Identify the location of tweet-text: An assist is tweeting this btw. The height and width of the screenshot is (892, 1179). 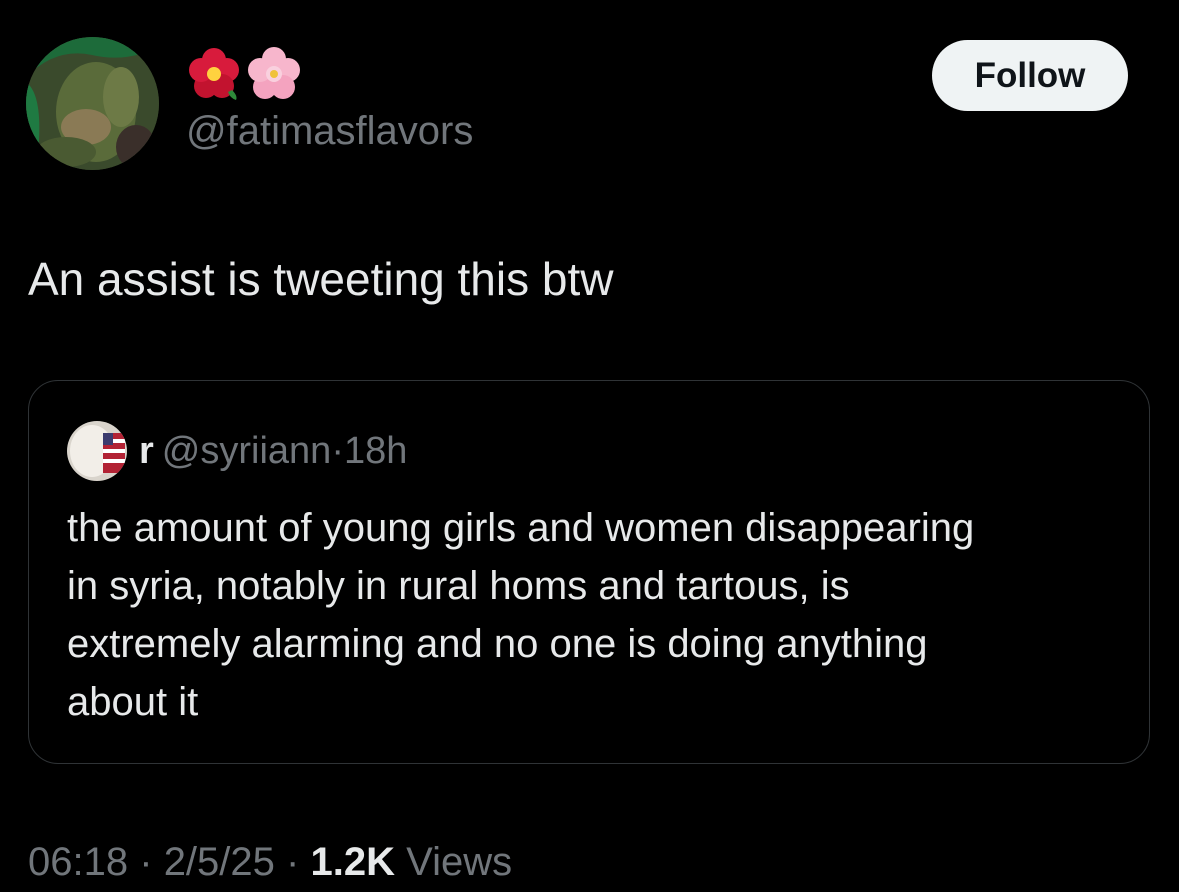
(321, 279).